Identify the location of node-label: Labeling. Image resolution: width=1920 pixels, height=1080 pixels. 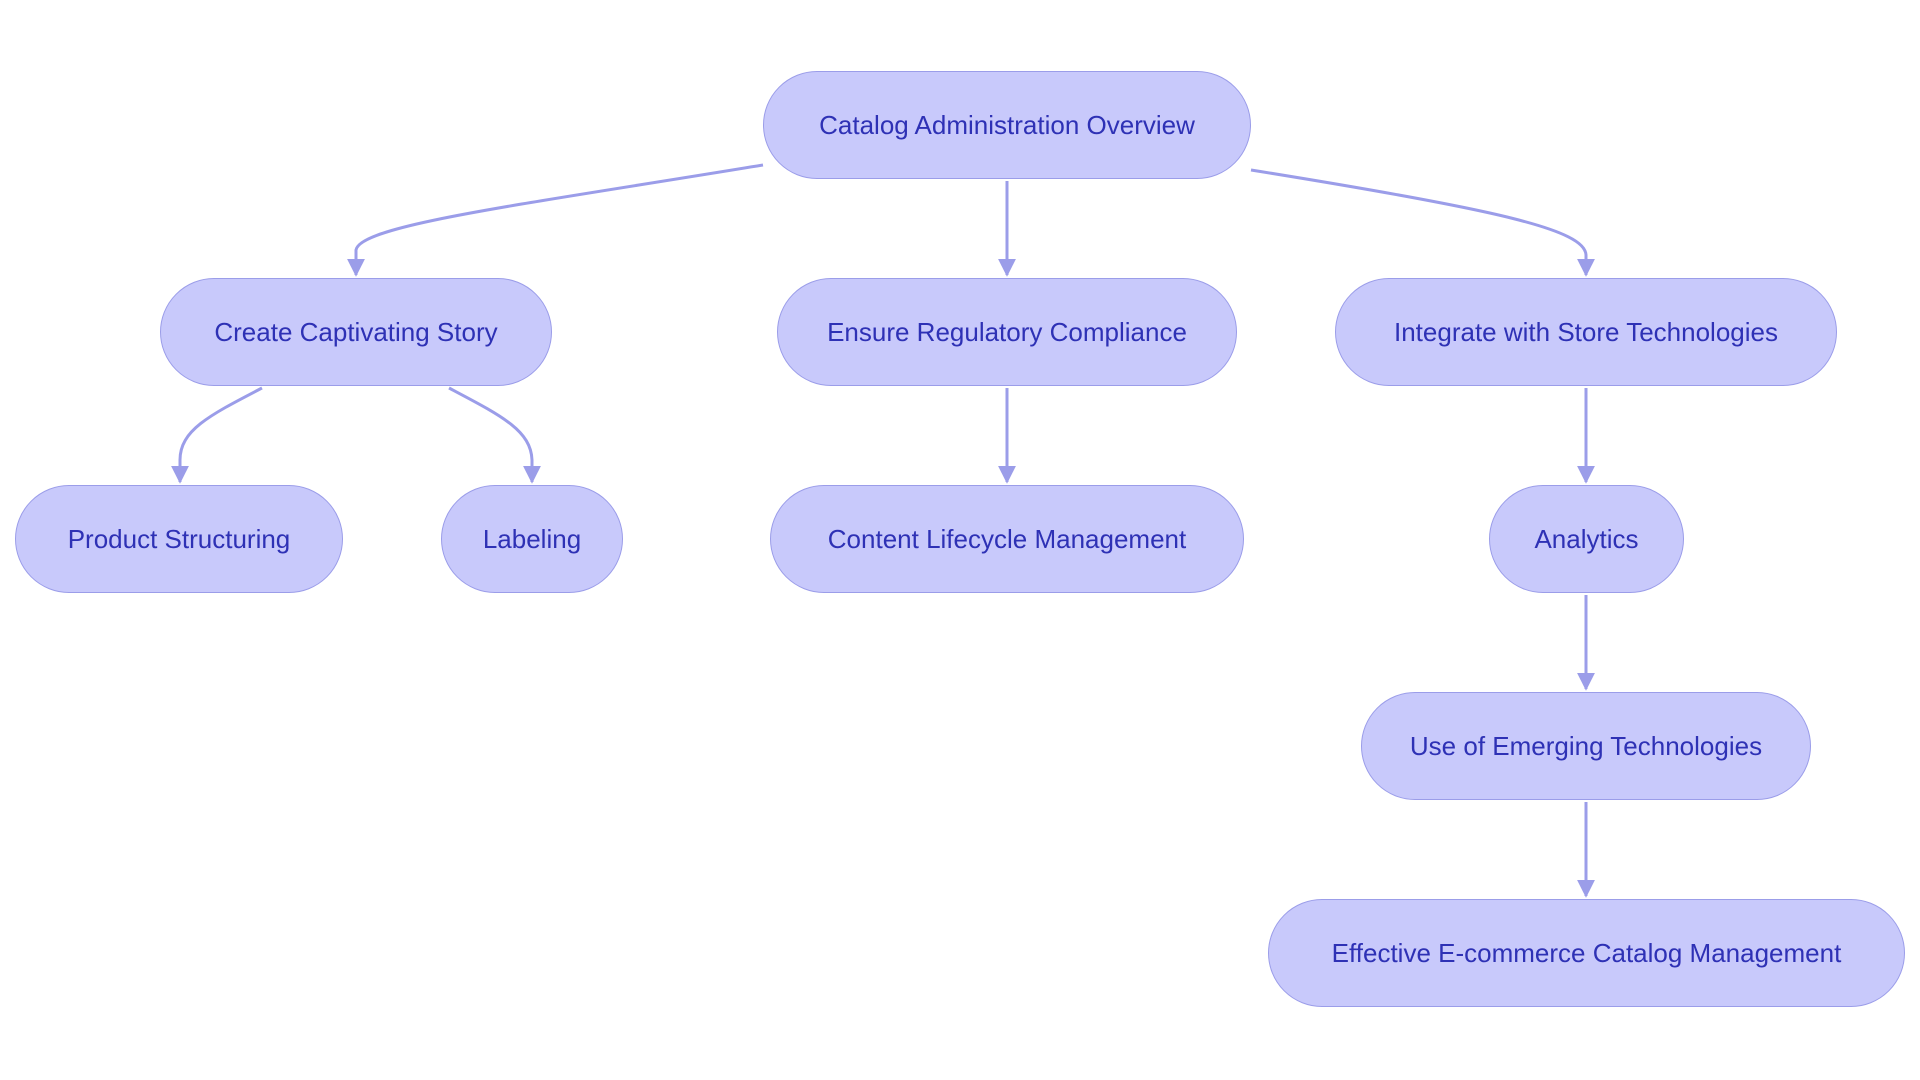
(532, 538).